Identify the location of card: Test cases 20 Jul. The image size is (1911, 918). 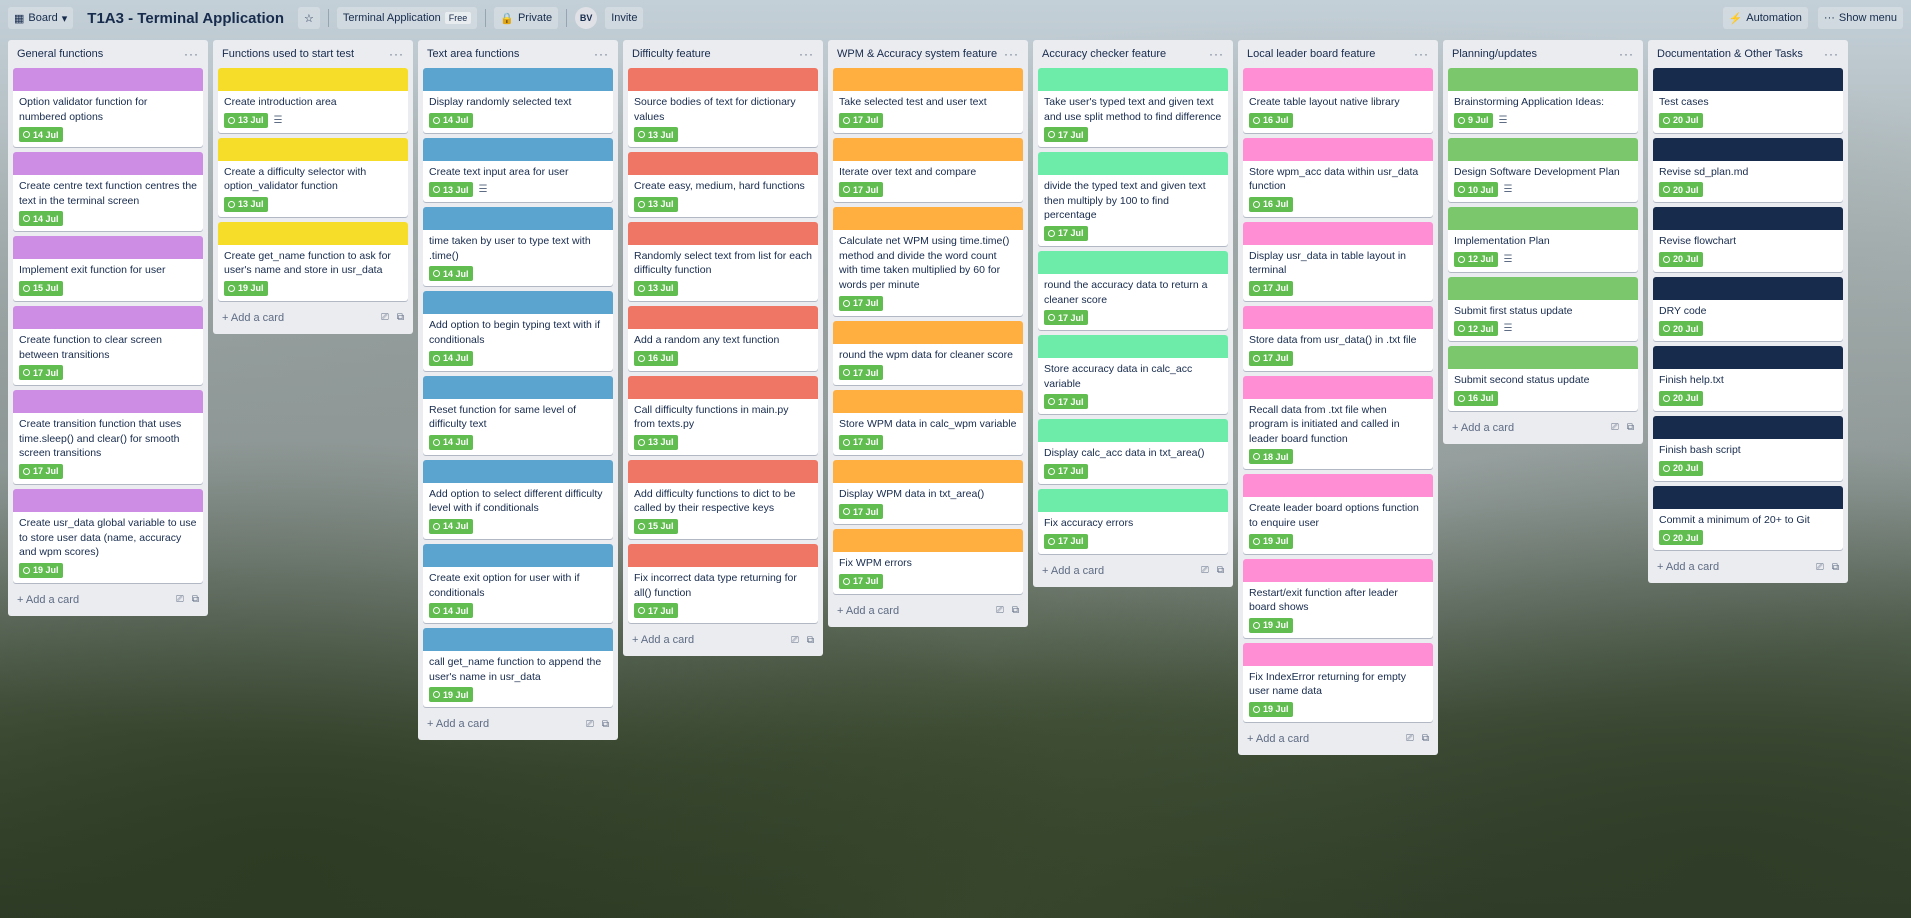
(1748, 100).